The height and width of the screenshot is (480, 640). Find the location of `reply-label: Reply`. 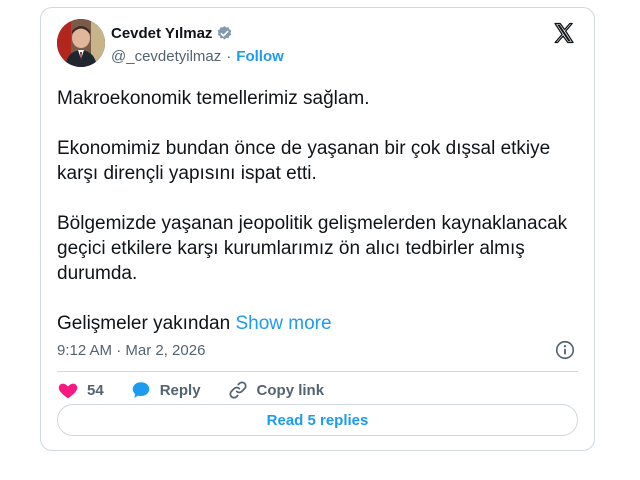

reply-label: Reply is located at coordinates (180, 390).